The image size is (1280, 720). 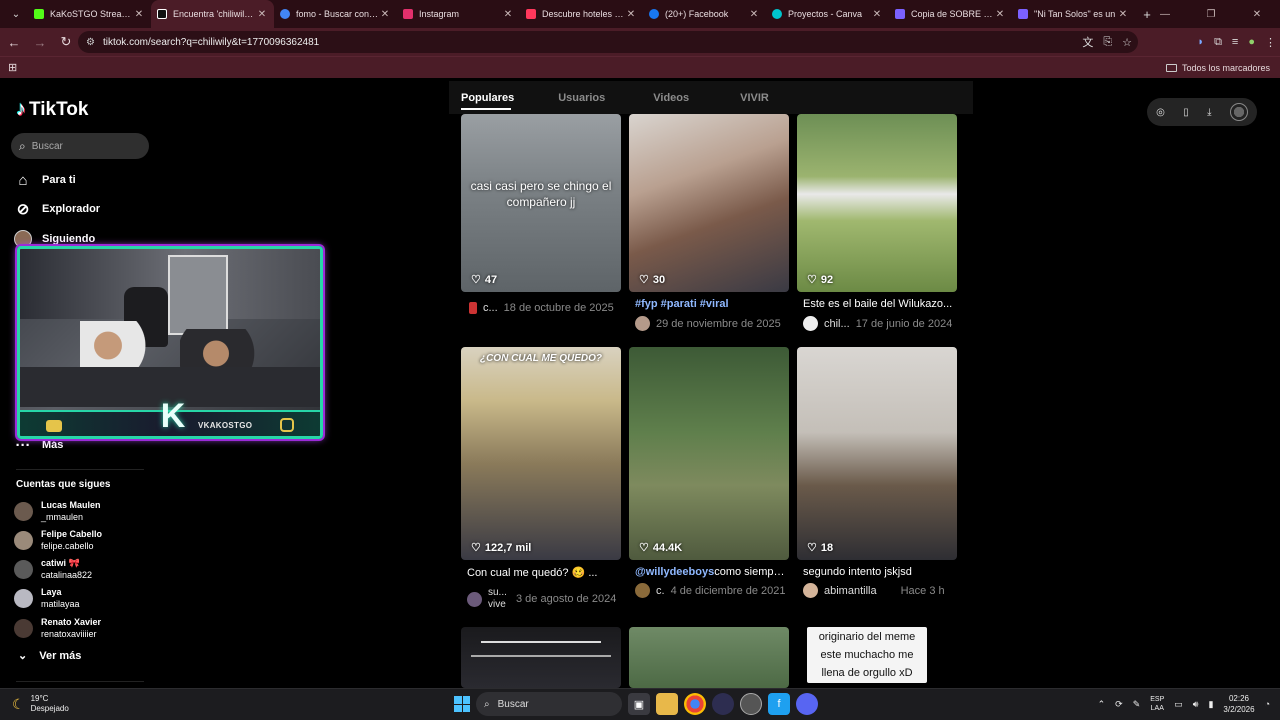 What do you see at coordinates (1102, 704) in the screenshot?
I see `chevron-up-icon: ⌃` at bounding box center [1102, 704].